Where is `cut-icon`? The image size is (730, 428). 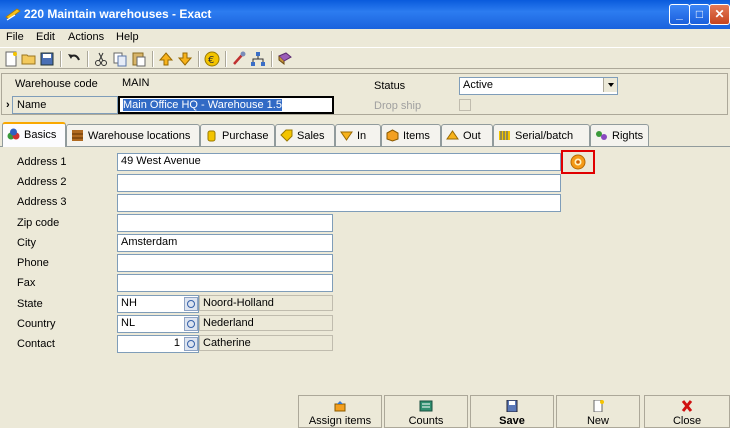
cut-icon is located at coordinates (101, 59).